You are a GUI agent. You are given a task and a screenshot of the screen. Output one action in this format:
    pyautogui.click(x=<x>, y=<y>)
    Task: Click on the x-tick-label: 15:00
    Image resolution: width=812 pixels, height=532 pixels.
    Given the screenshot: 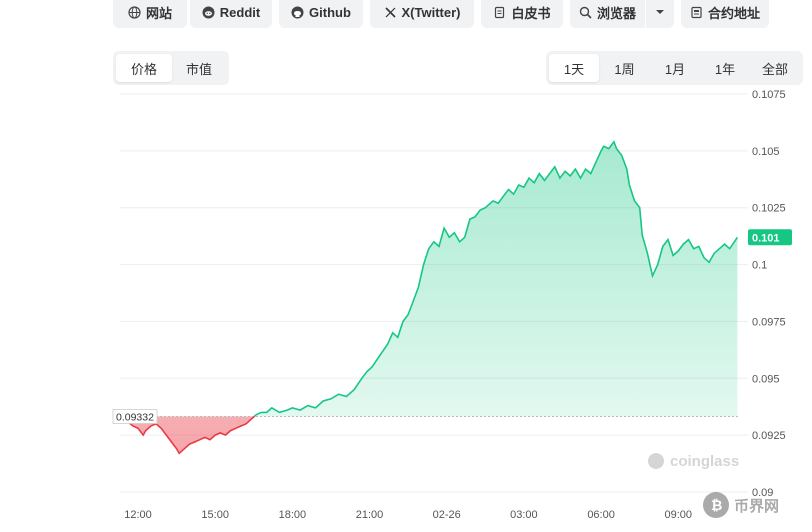 What is the action you would take?
    pyautogui.click(x=215, y=515)
    